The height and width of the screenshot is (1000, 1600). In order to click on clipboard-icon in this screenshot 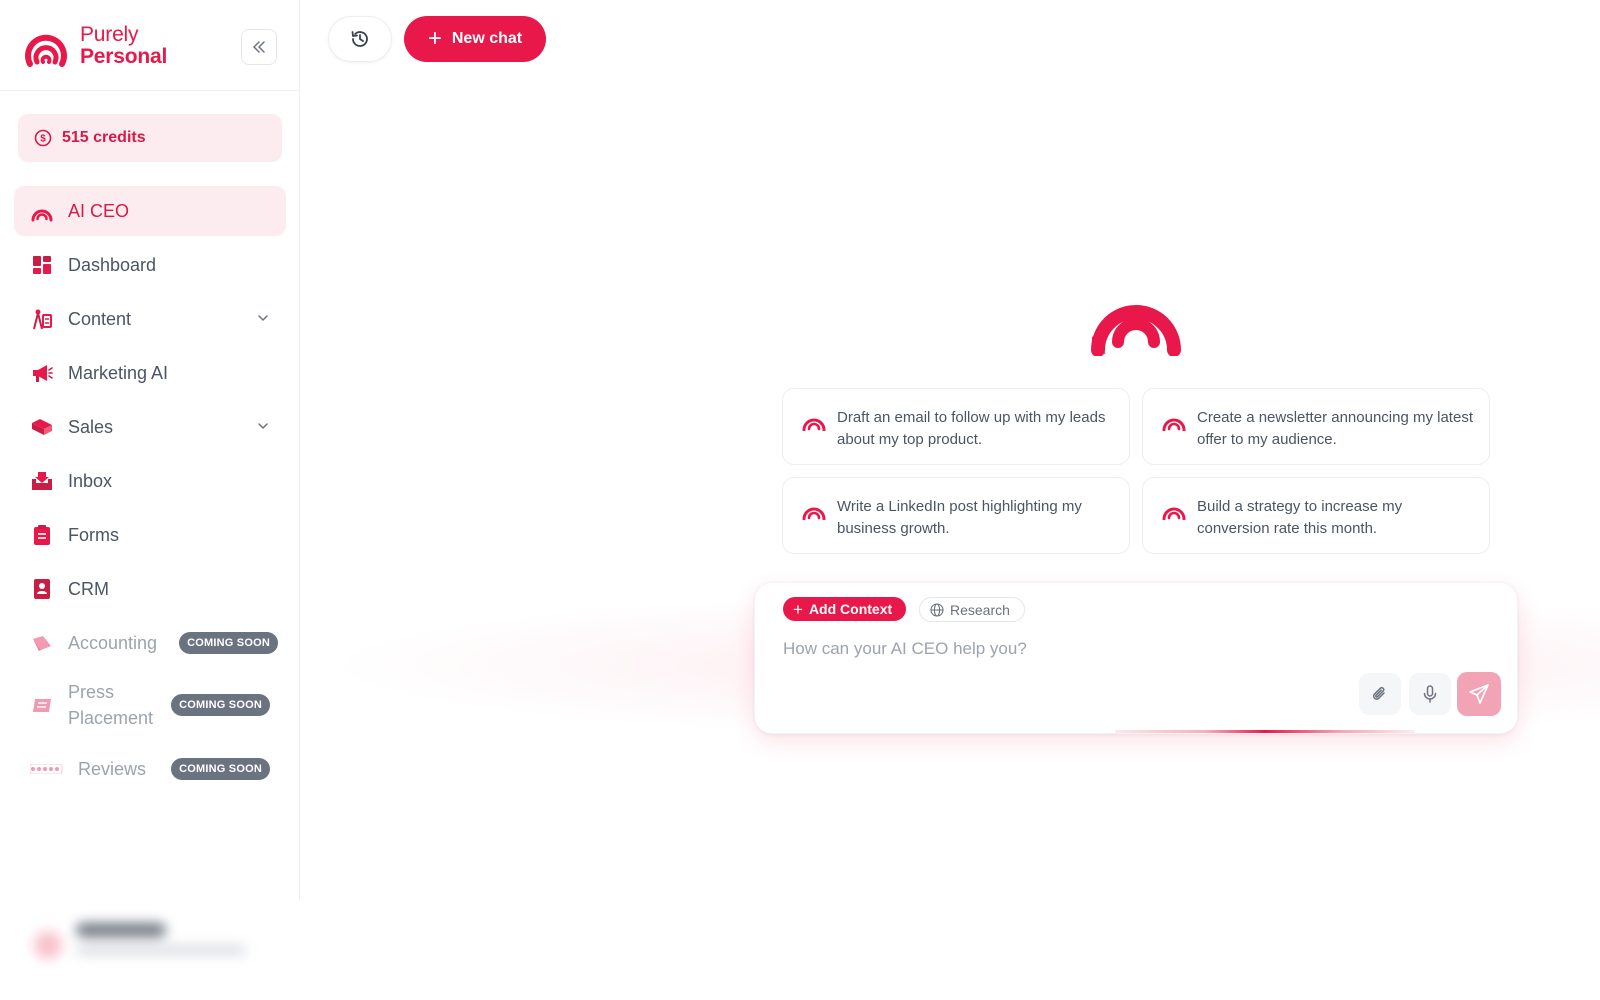, I will do `click(42, 535)`.